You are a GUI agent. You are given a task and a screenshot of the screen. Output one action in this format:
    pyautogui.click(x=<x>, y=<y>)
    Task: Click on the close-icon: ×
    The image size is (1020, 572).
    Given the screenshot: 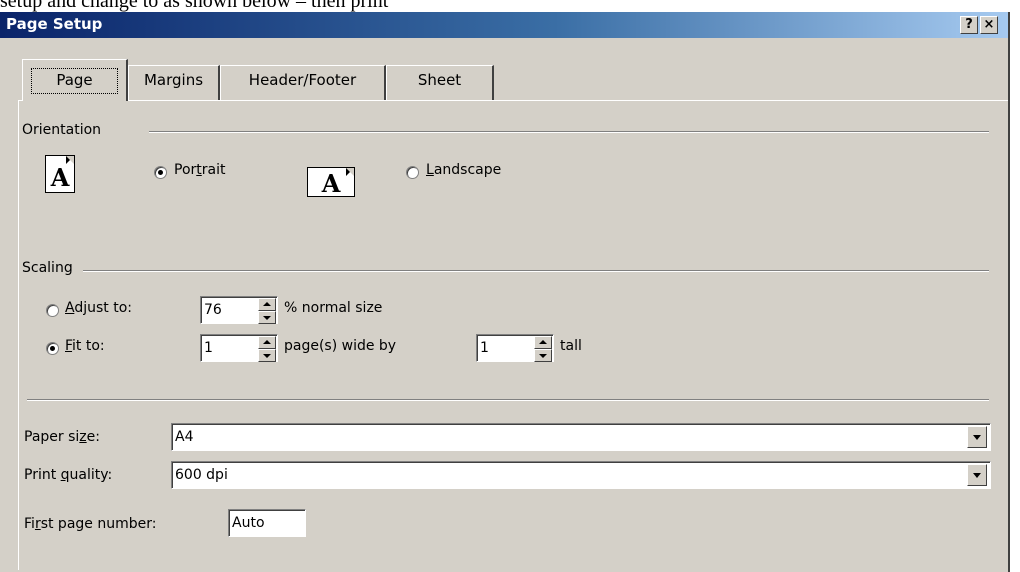 What is the action you would take?
    pyautogui.click(x=989, y=24)
    